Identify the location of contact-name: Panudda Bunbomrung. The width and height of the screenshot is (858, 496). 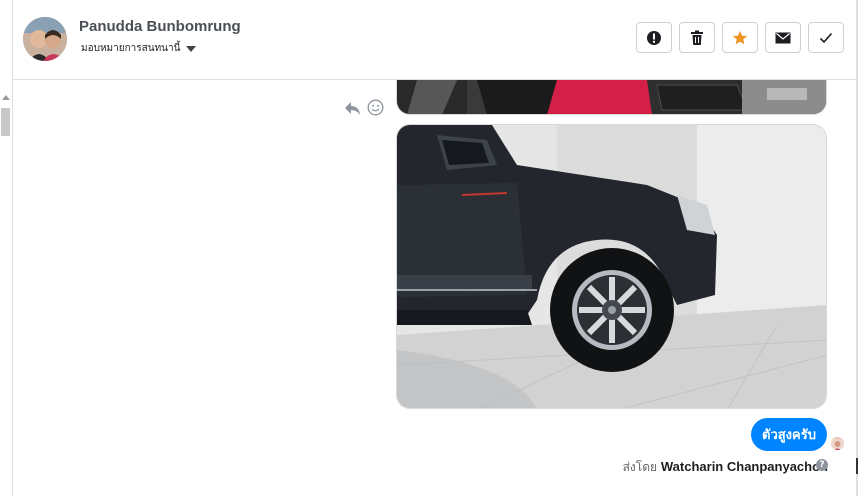
(160, 26).